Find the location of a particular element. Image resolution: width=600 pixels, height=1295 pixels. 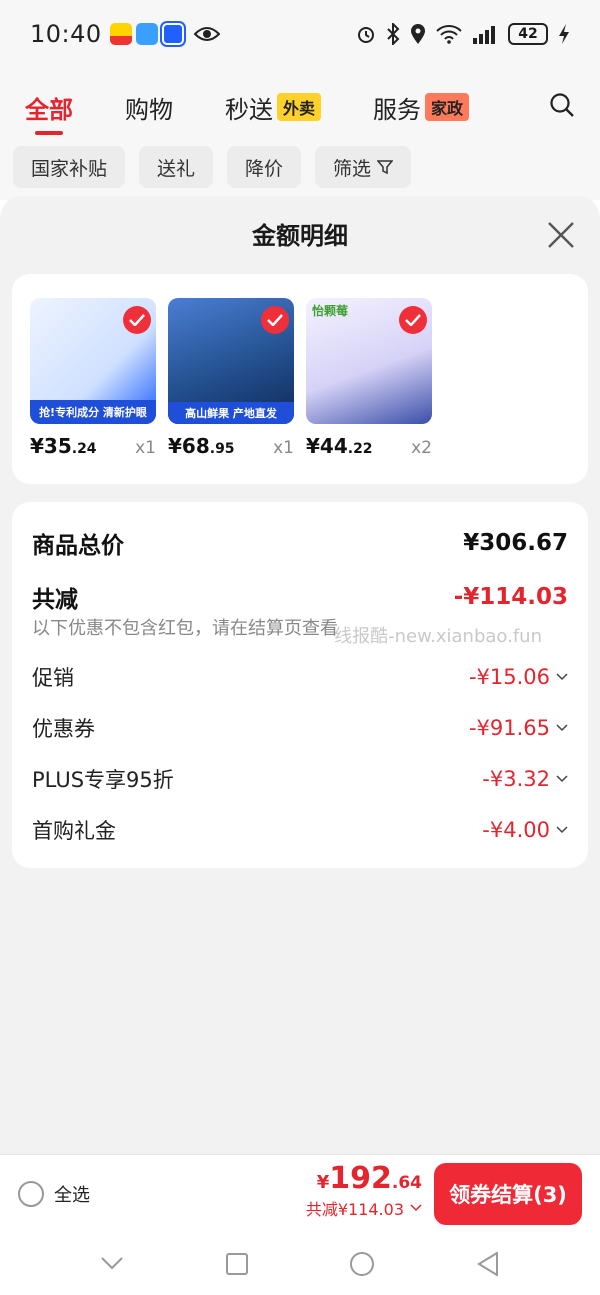

plus-discount-value: -¥3.32 is located at coordinates (525, 779).